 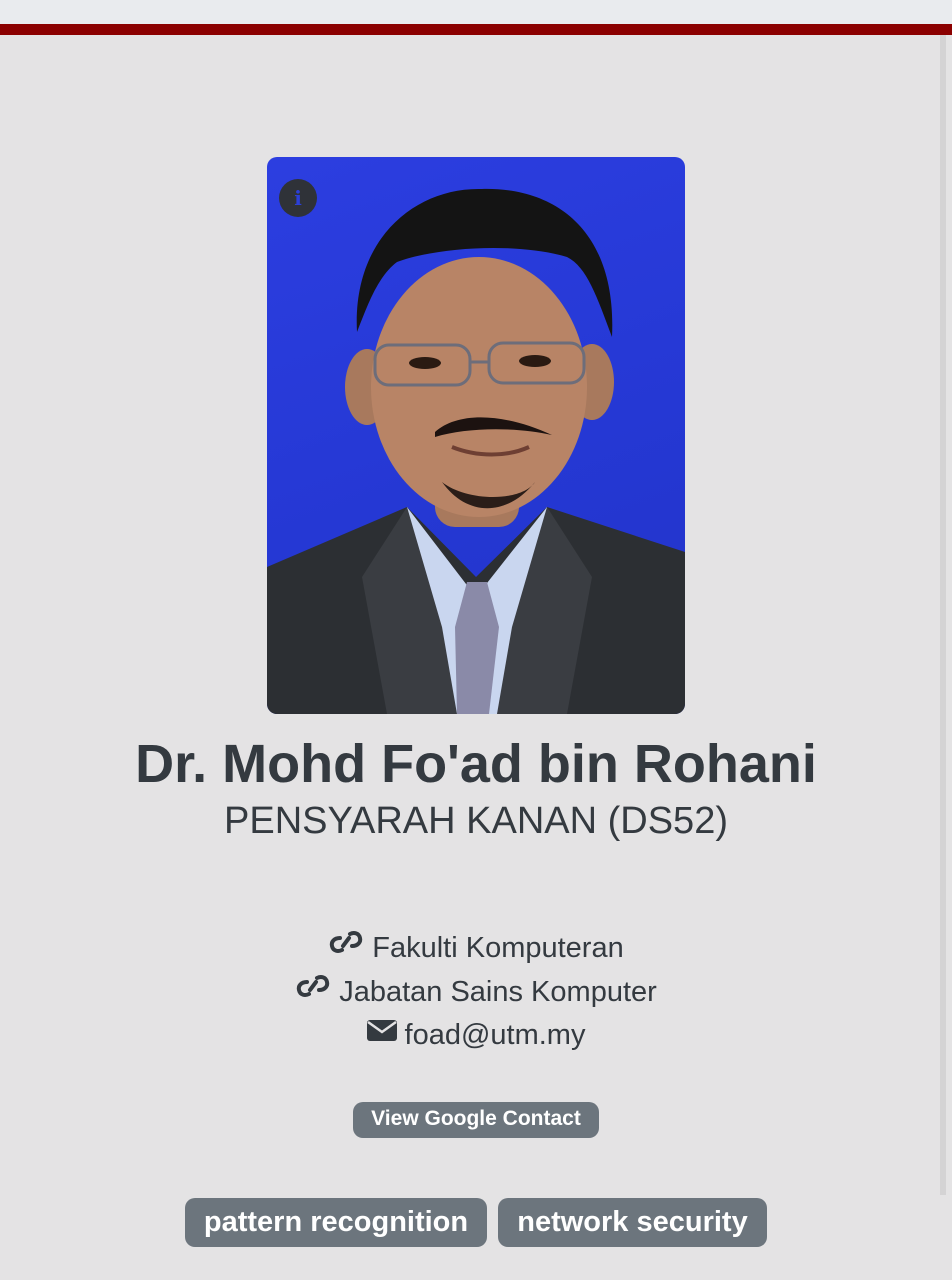 I want to click on faculty-text: Fakulti Komputeran, so click(x=498, y=948).